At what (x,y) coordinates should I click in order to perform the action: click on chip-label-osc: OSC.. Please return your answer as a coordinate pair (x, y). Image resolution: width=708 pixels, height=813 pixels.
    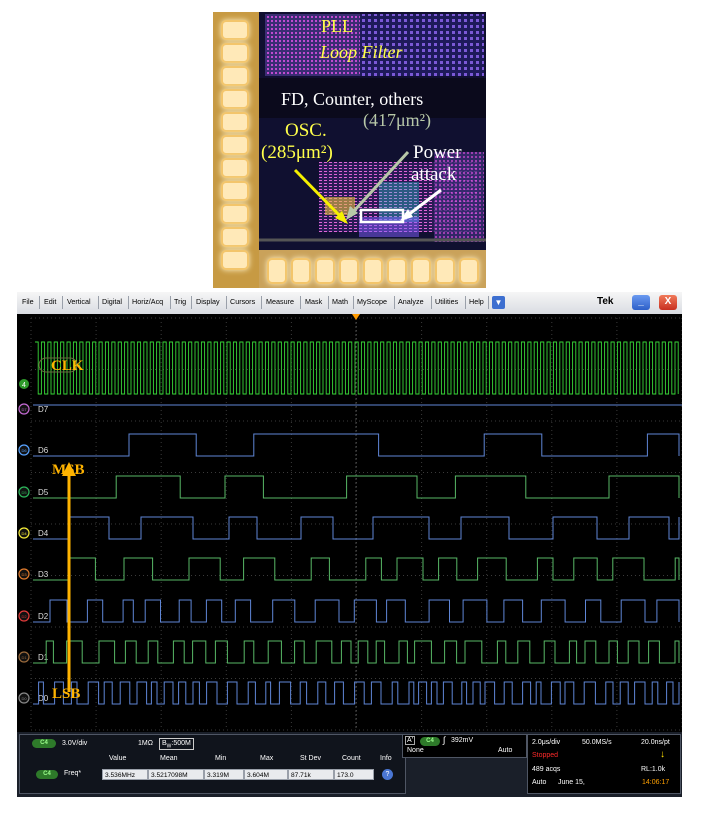
    Looking at the image, I should click on (306, 130).